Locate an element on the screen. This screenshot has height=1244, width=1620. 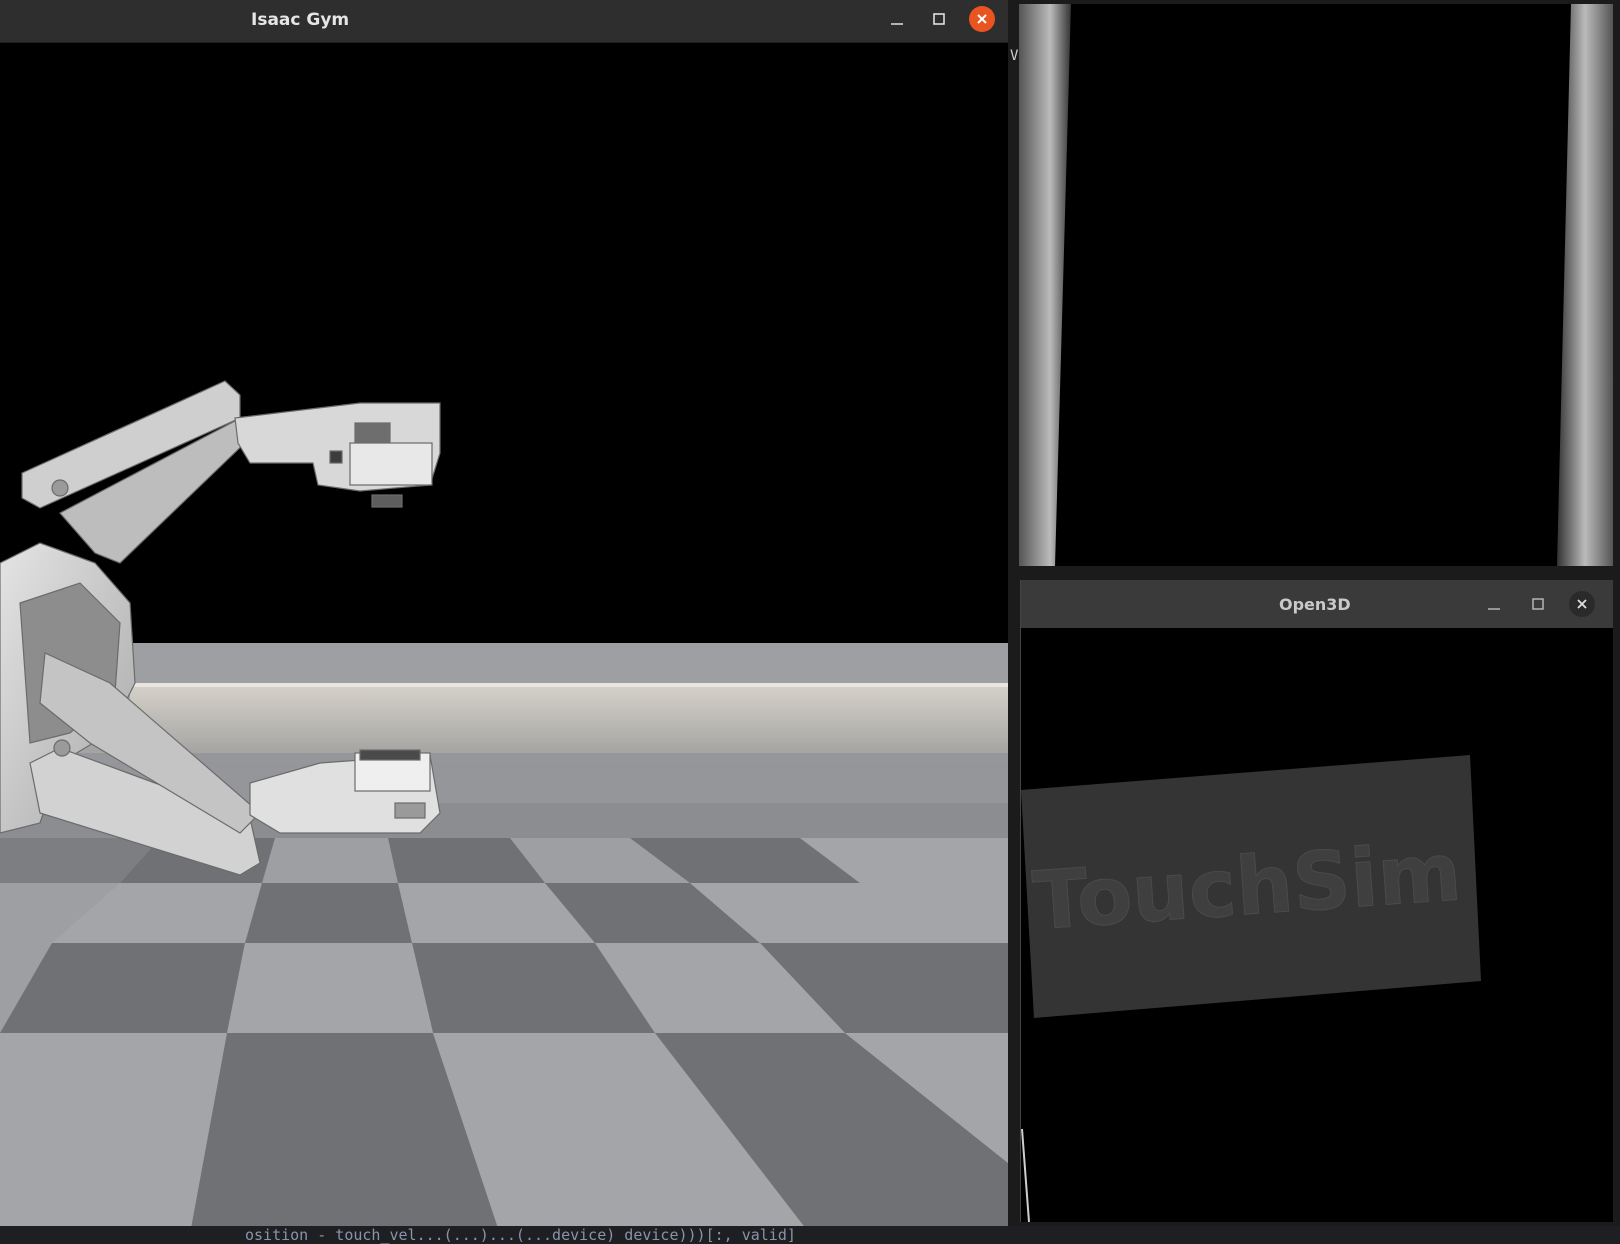
open3d-titlebar: Open3D is located at coordinates (1317, 604).